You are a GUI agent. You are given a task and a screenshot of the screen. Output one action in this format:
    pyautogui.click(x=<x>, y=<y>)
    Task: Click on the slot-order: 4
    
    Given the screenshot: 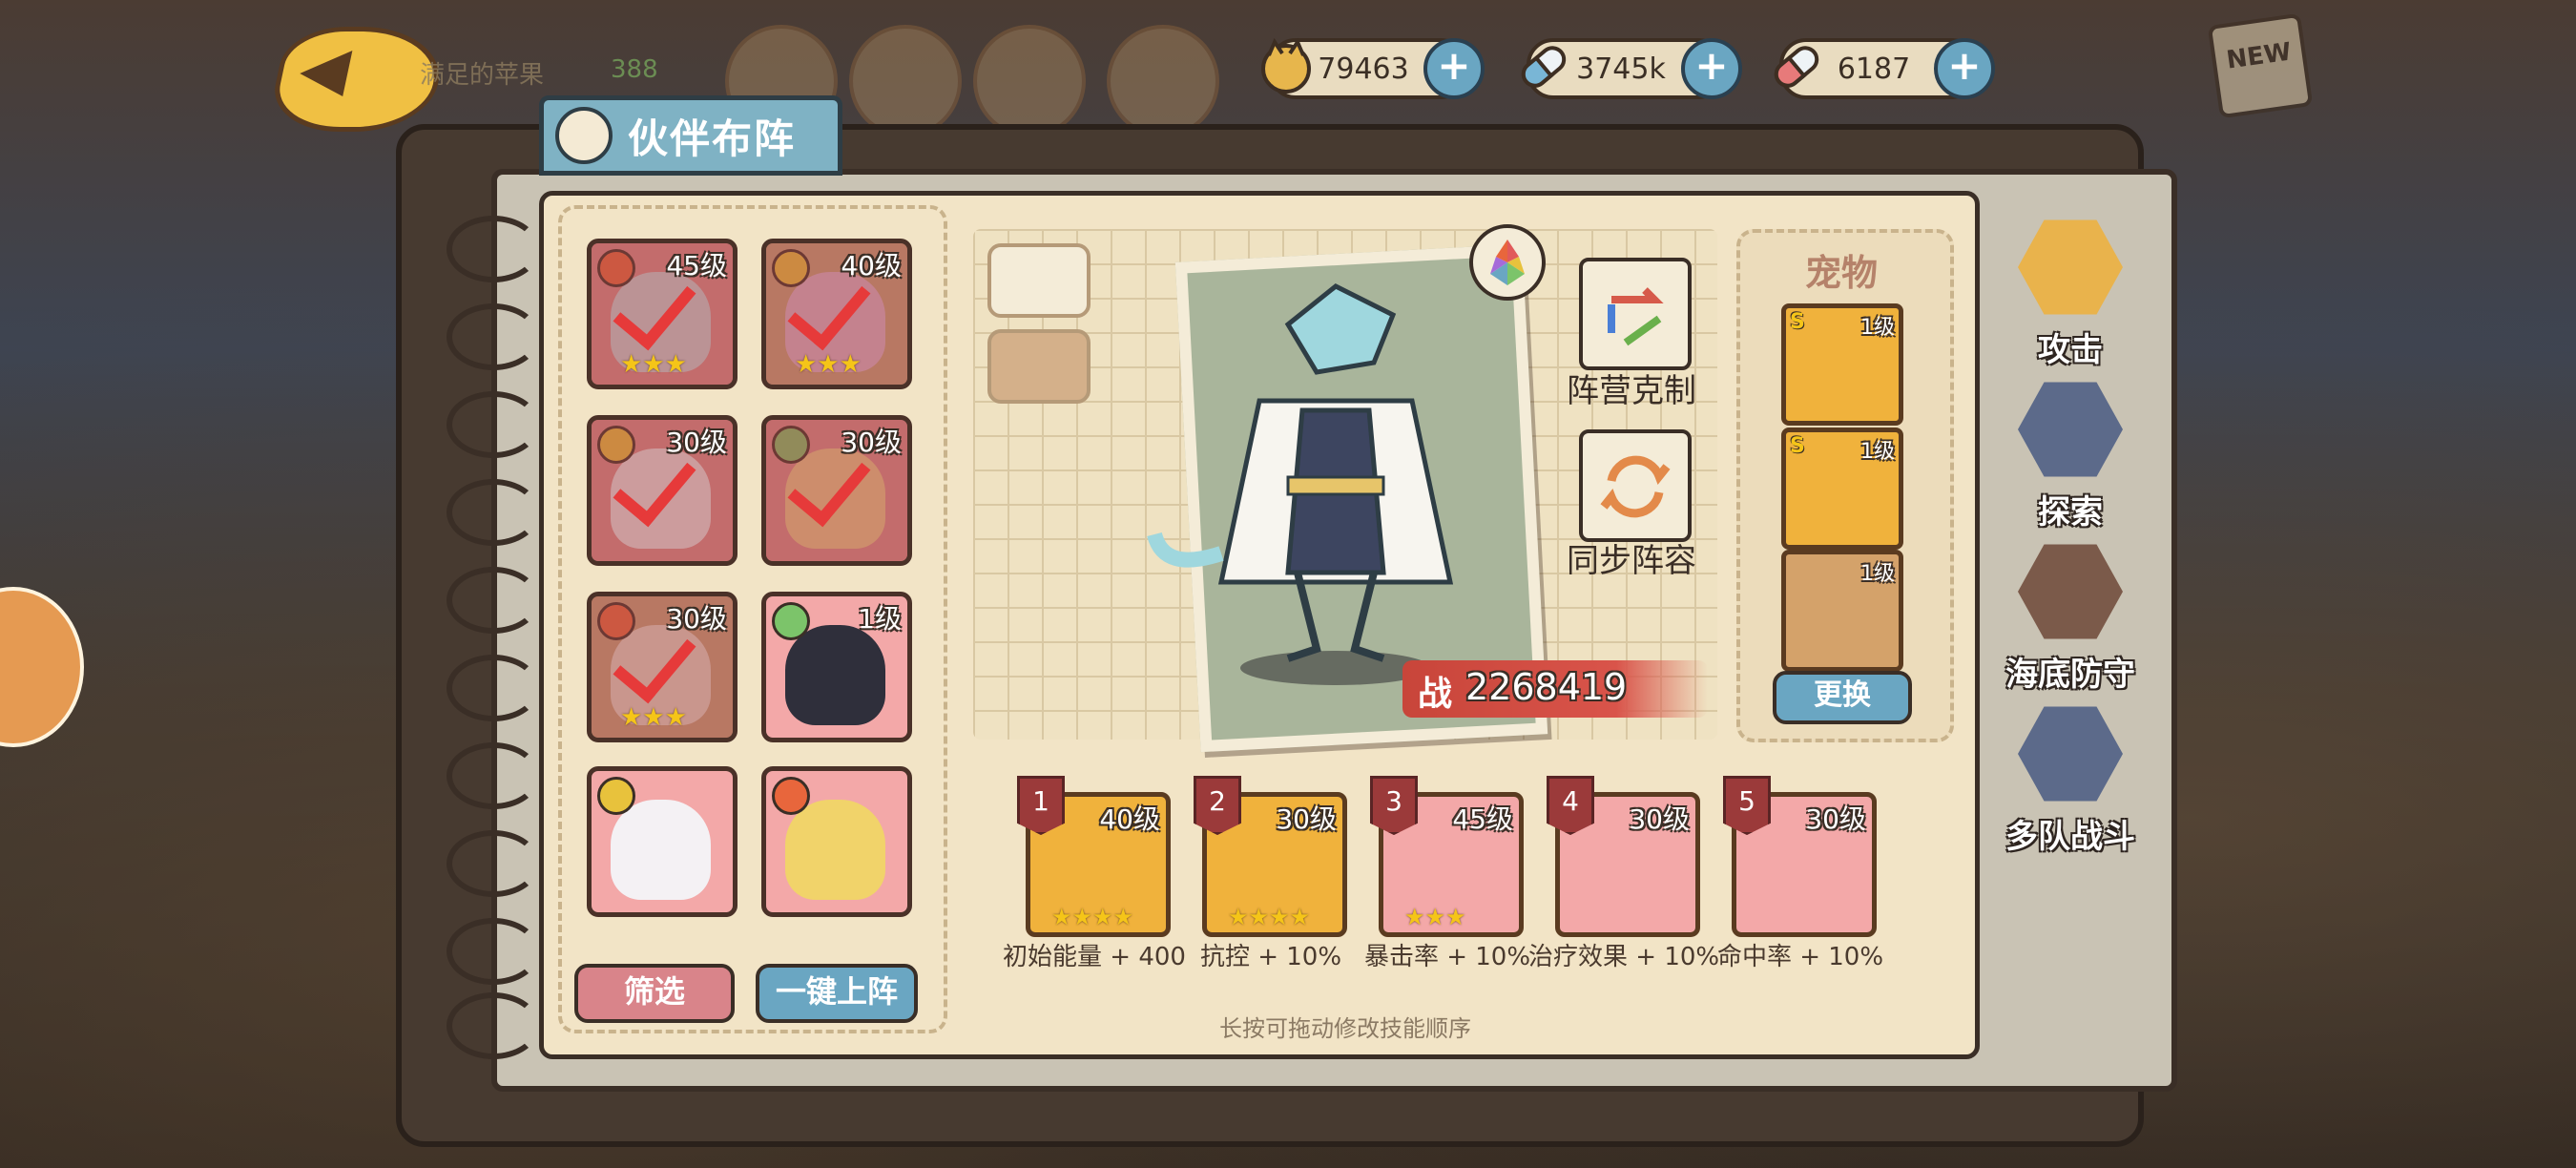 What is the action you would take?
    pyautogui.click(x=1570, y=805)
    